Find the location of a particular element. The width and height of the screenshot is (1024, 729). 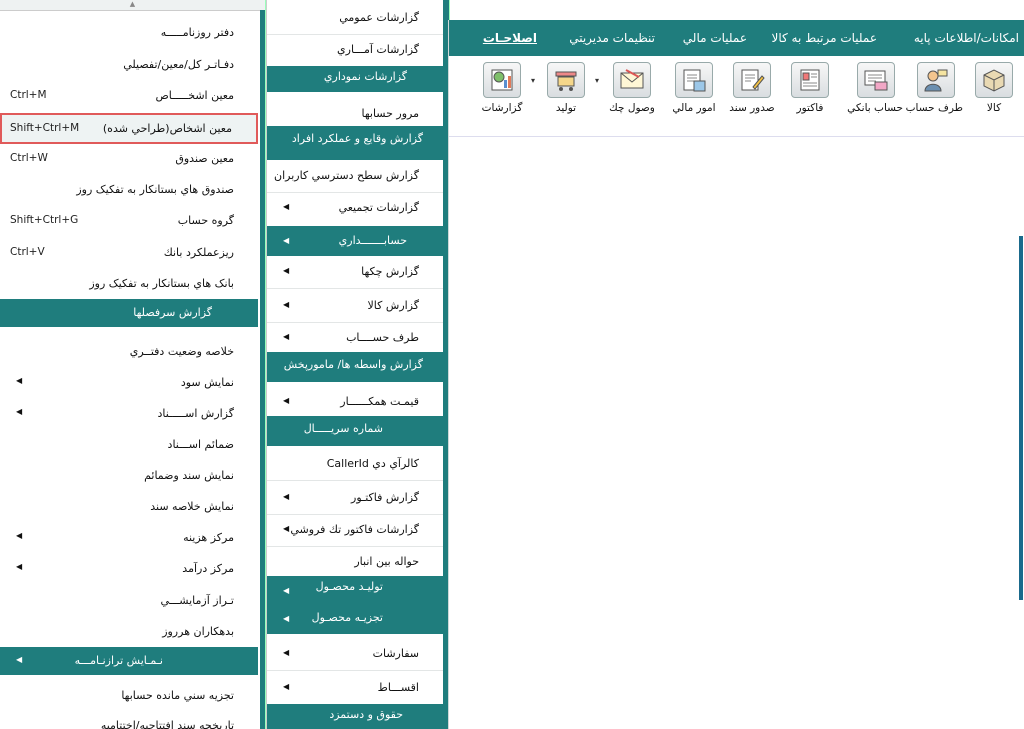

menu-item-label: معين اشخاص(طراحي شده) is located at coordinates (167, 128).